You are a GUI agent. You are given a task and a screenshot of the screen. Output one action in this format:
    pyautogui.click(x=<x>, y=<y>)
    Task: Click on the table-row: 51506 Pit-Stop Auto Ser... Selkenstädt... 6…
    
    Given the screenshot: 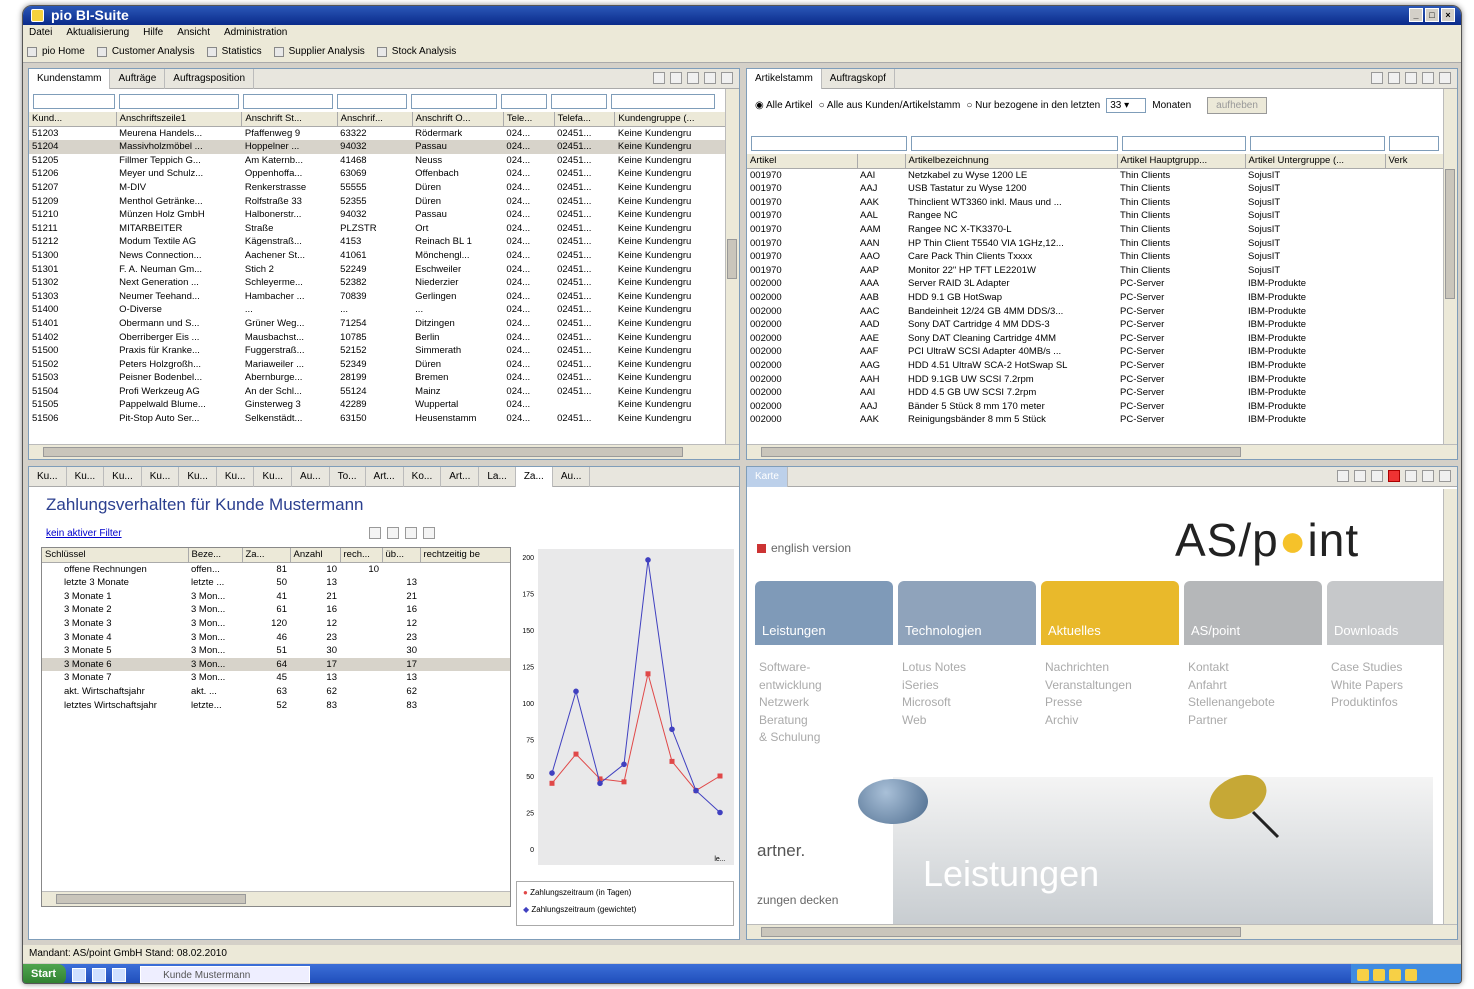 What is the action you would take?
    pyautogui.click(x=377, y=419)
    